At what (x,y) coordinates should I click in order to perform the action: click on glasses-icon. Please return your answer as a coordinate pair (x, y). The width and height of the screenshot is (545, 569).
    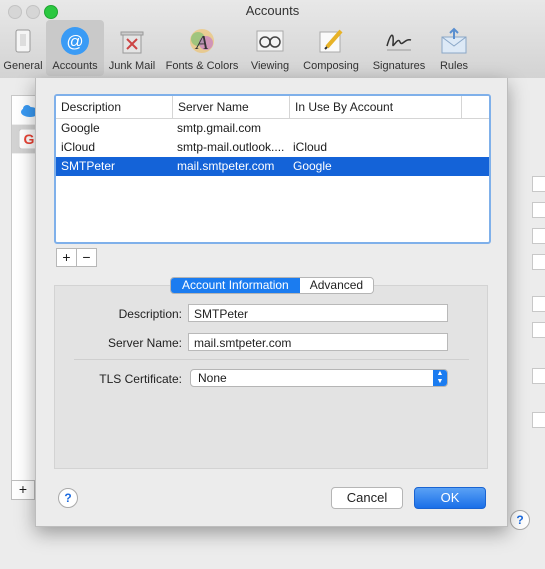
    Looking at the image, I should click on (270, 41).